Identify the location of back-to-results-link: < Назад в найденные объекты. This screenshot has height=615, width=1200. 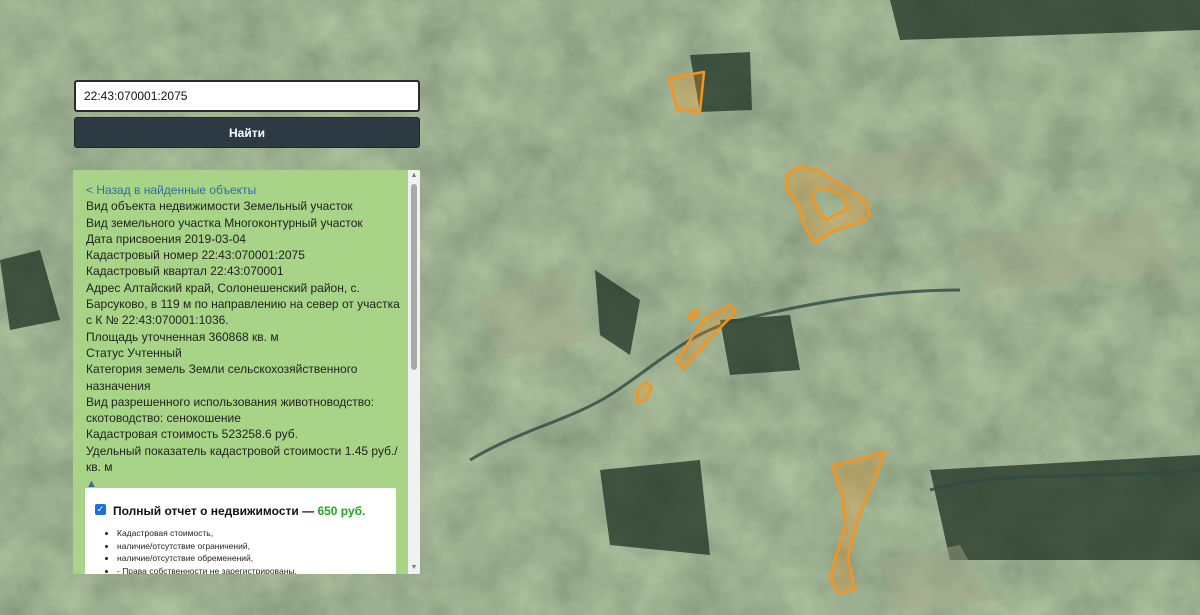
(247, 190).